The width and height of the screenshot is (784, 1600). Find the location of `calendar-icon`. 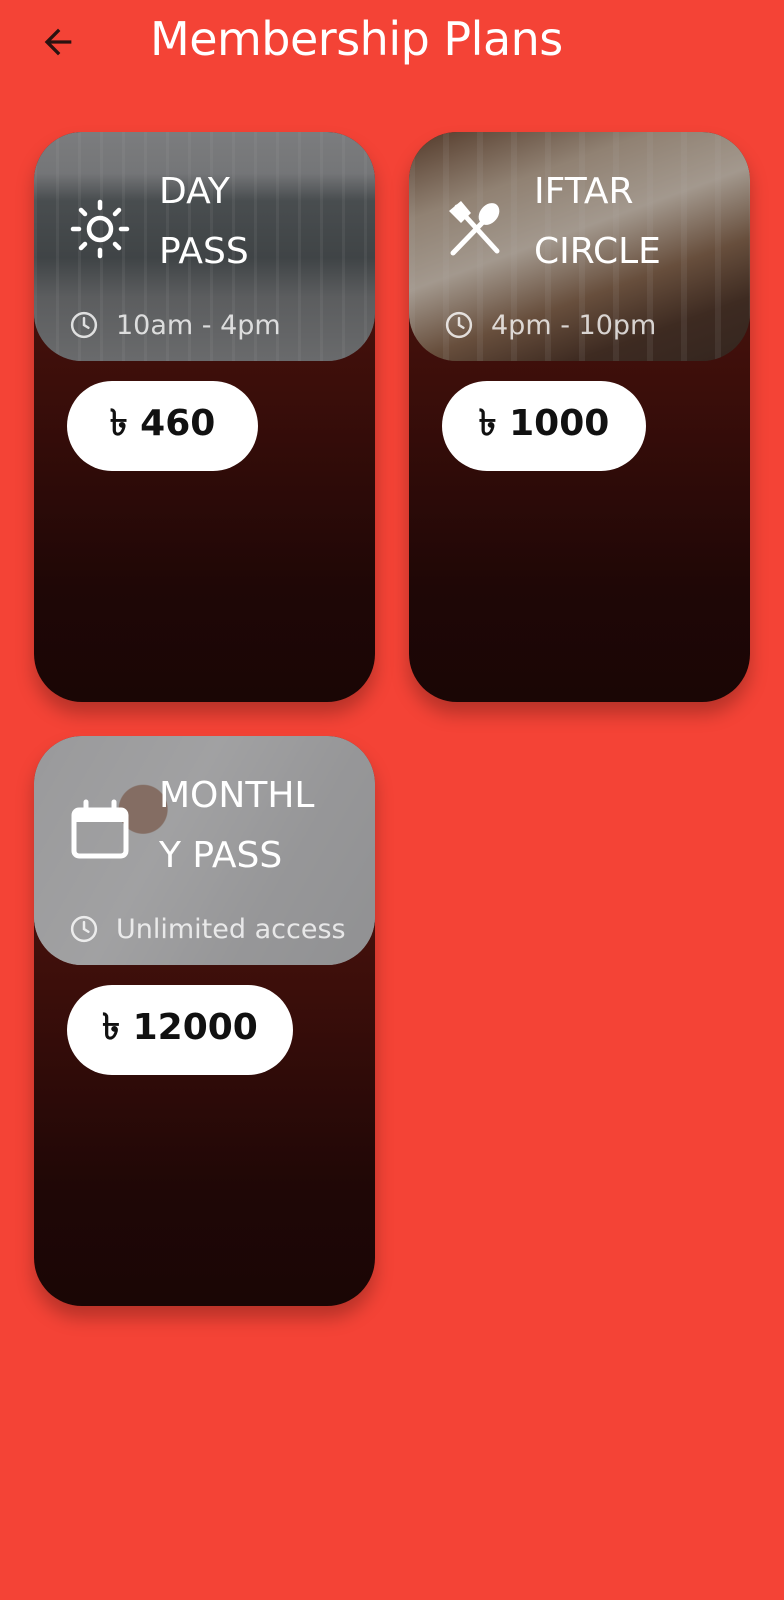

calendar-icon is located at coordinates (100, 830).